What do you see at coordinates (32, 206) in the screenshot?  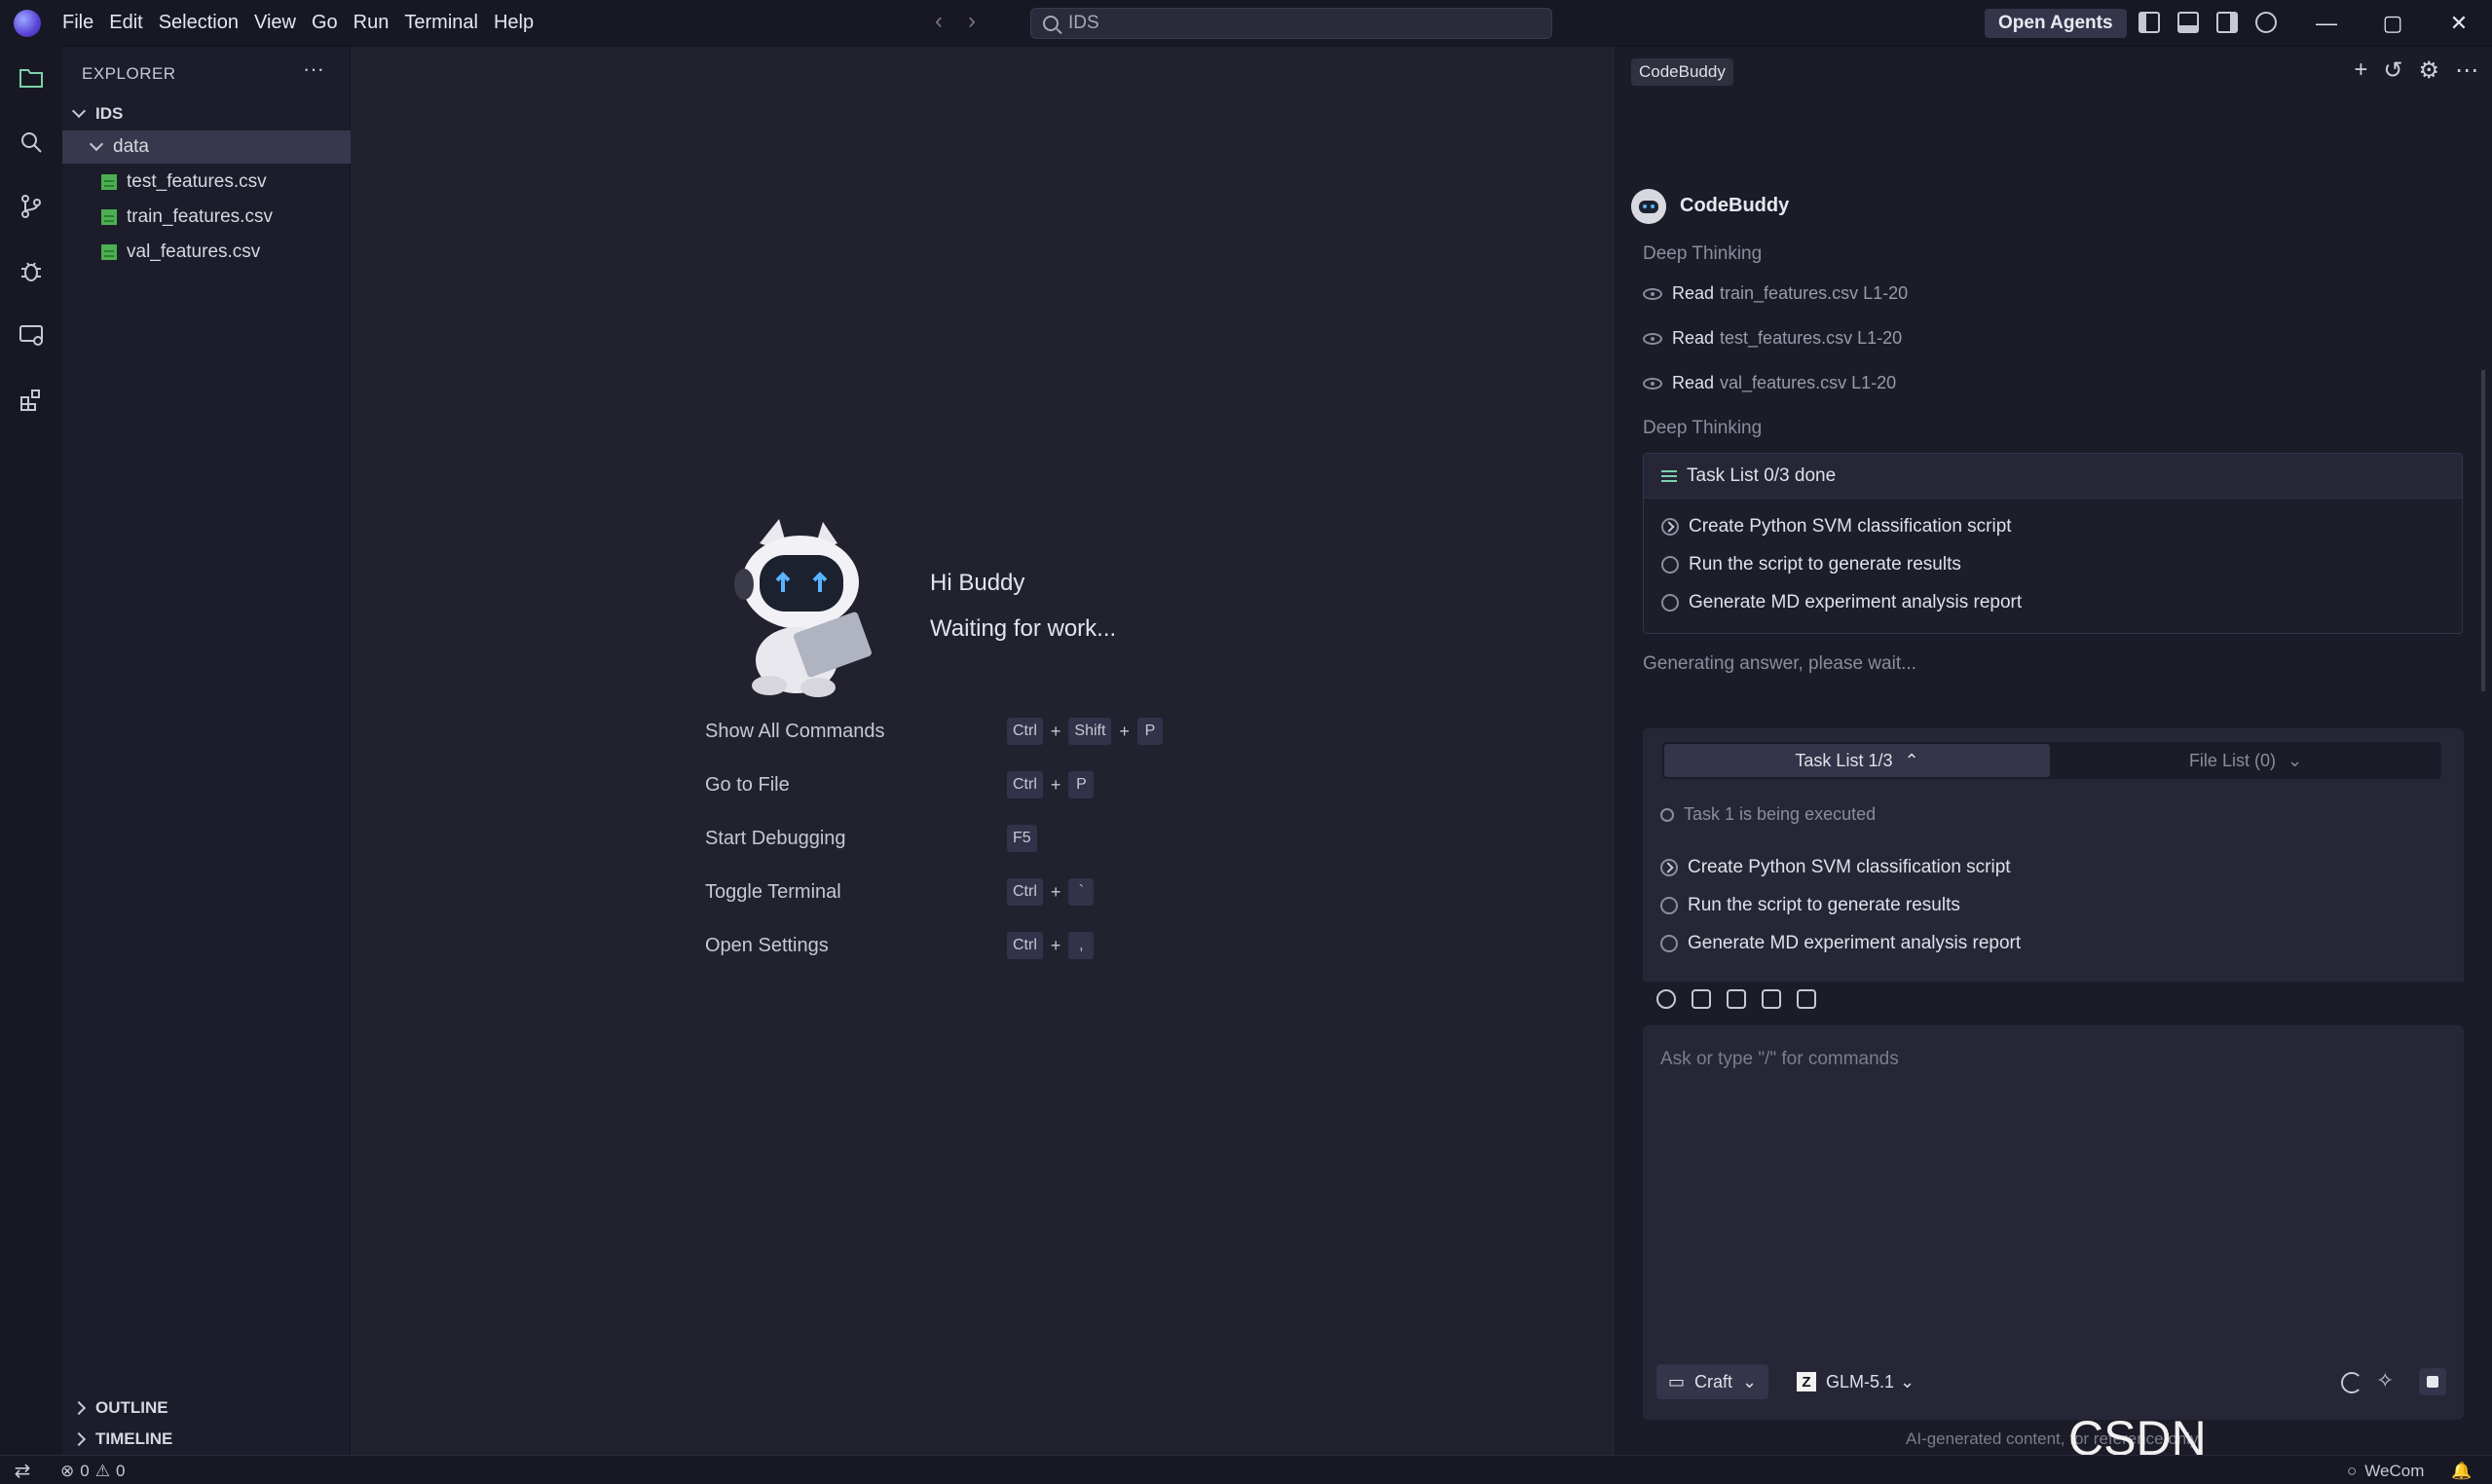 I see `source-control-icon` at bounding box center [32, 206].